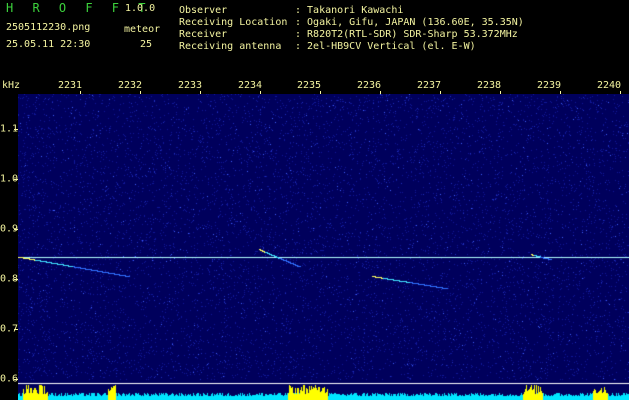  Describe the element at coordinates (48, 27) in the screenshot. I see `image-filename: 2505112230.png` at that location.